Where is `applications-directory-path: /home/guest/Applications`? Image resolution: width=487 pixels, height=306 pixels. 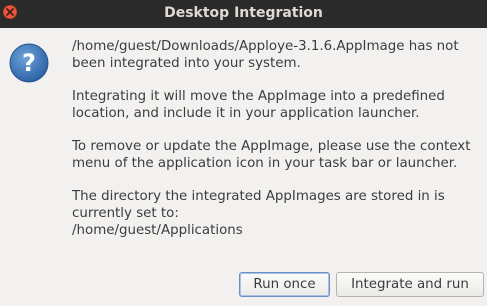 applications-directory-path: /home/guest/Applications is located at coordinates (157, 230).